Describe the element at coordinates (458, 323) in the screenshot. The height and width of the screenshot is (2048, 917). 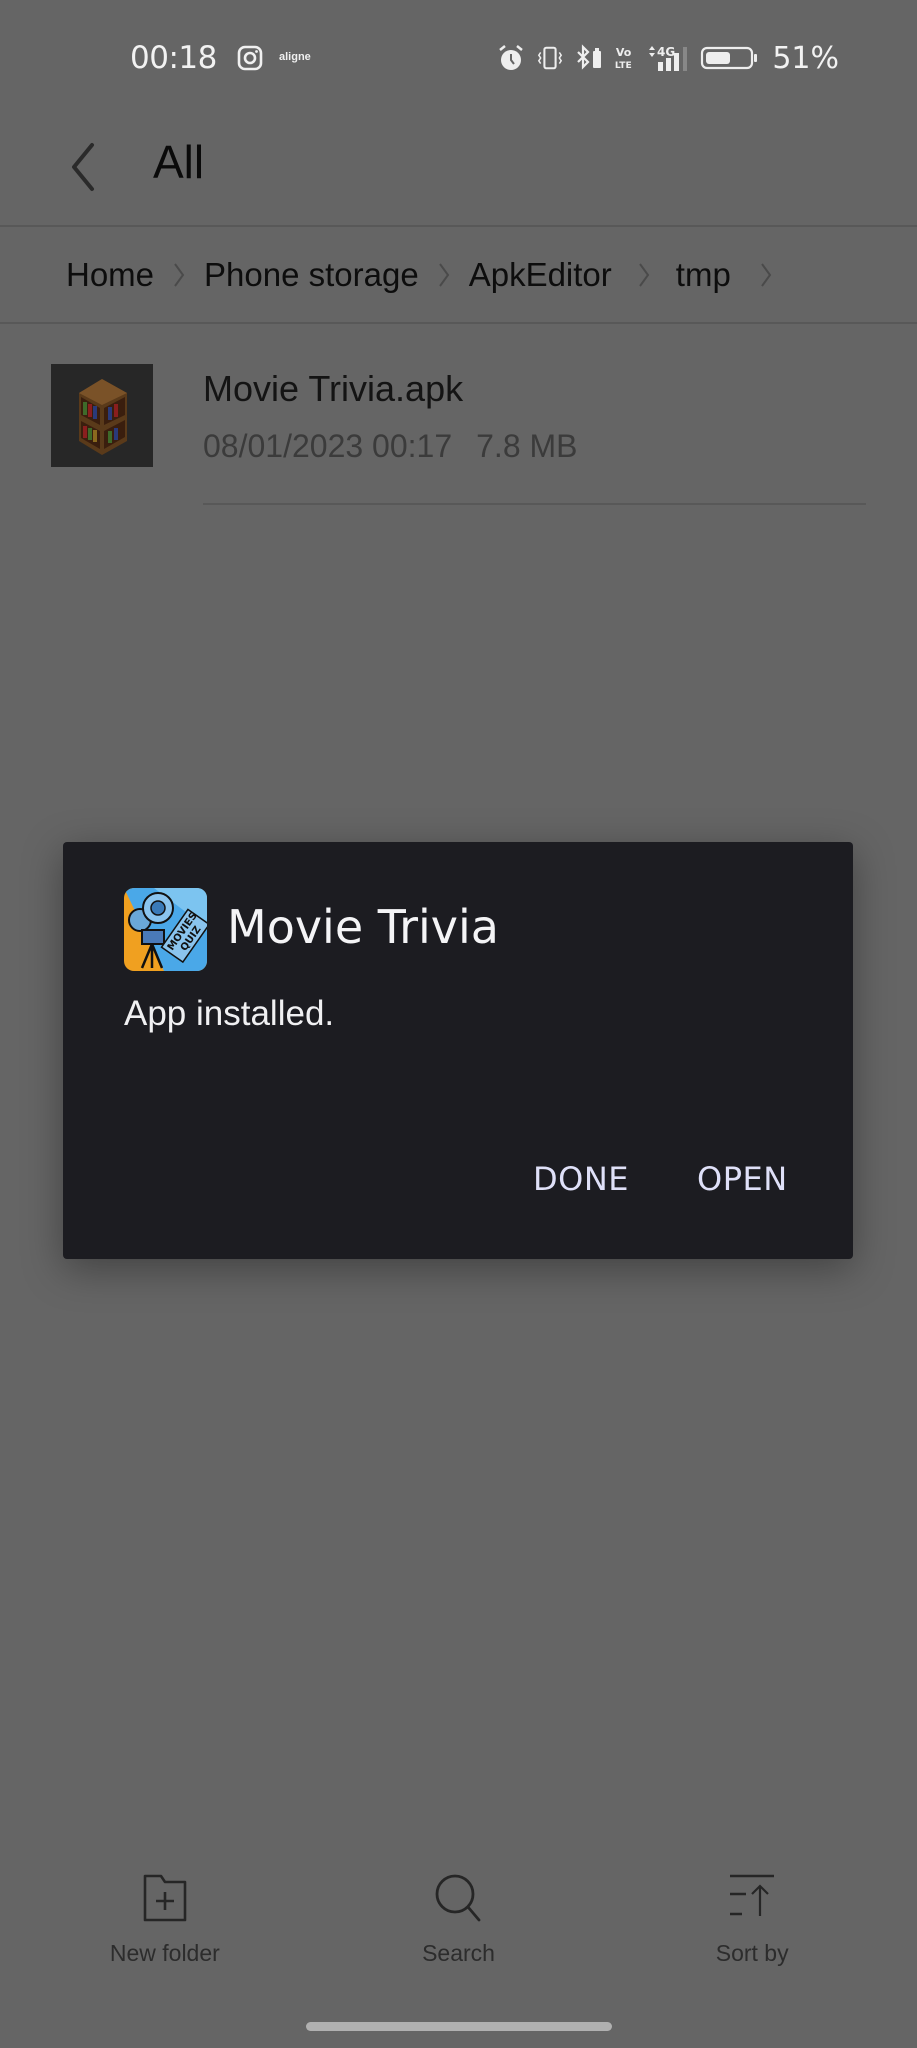
I see `breadcrumb-divider` at that location.